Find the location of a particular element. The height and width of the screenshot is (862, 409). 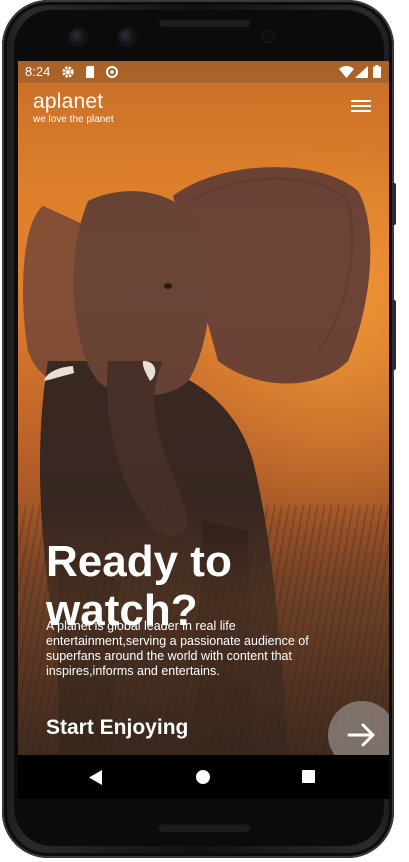

power-button is located at coordinates (394, 204).